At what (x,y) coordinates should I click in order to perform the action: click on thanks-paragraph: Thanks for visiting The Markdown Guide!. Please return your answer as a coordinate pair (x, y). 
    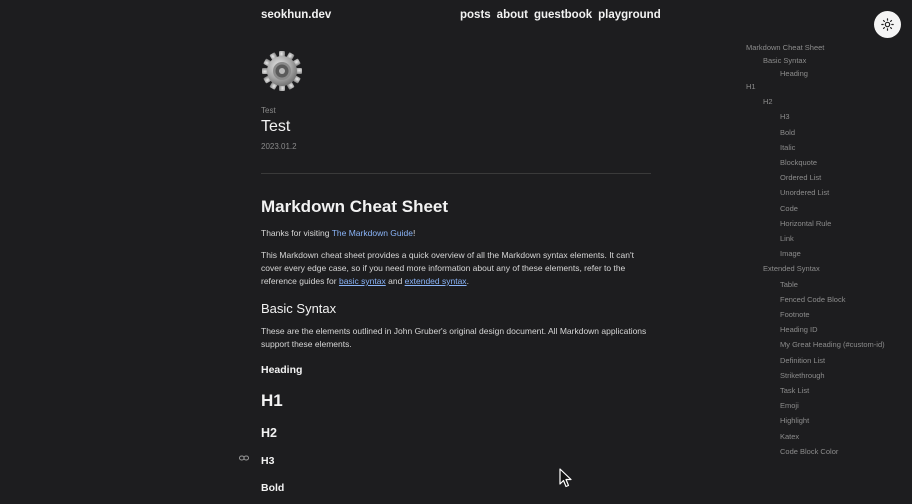
    Looking at the image, I should click on (338, 233).